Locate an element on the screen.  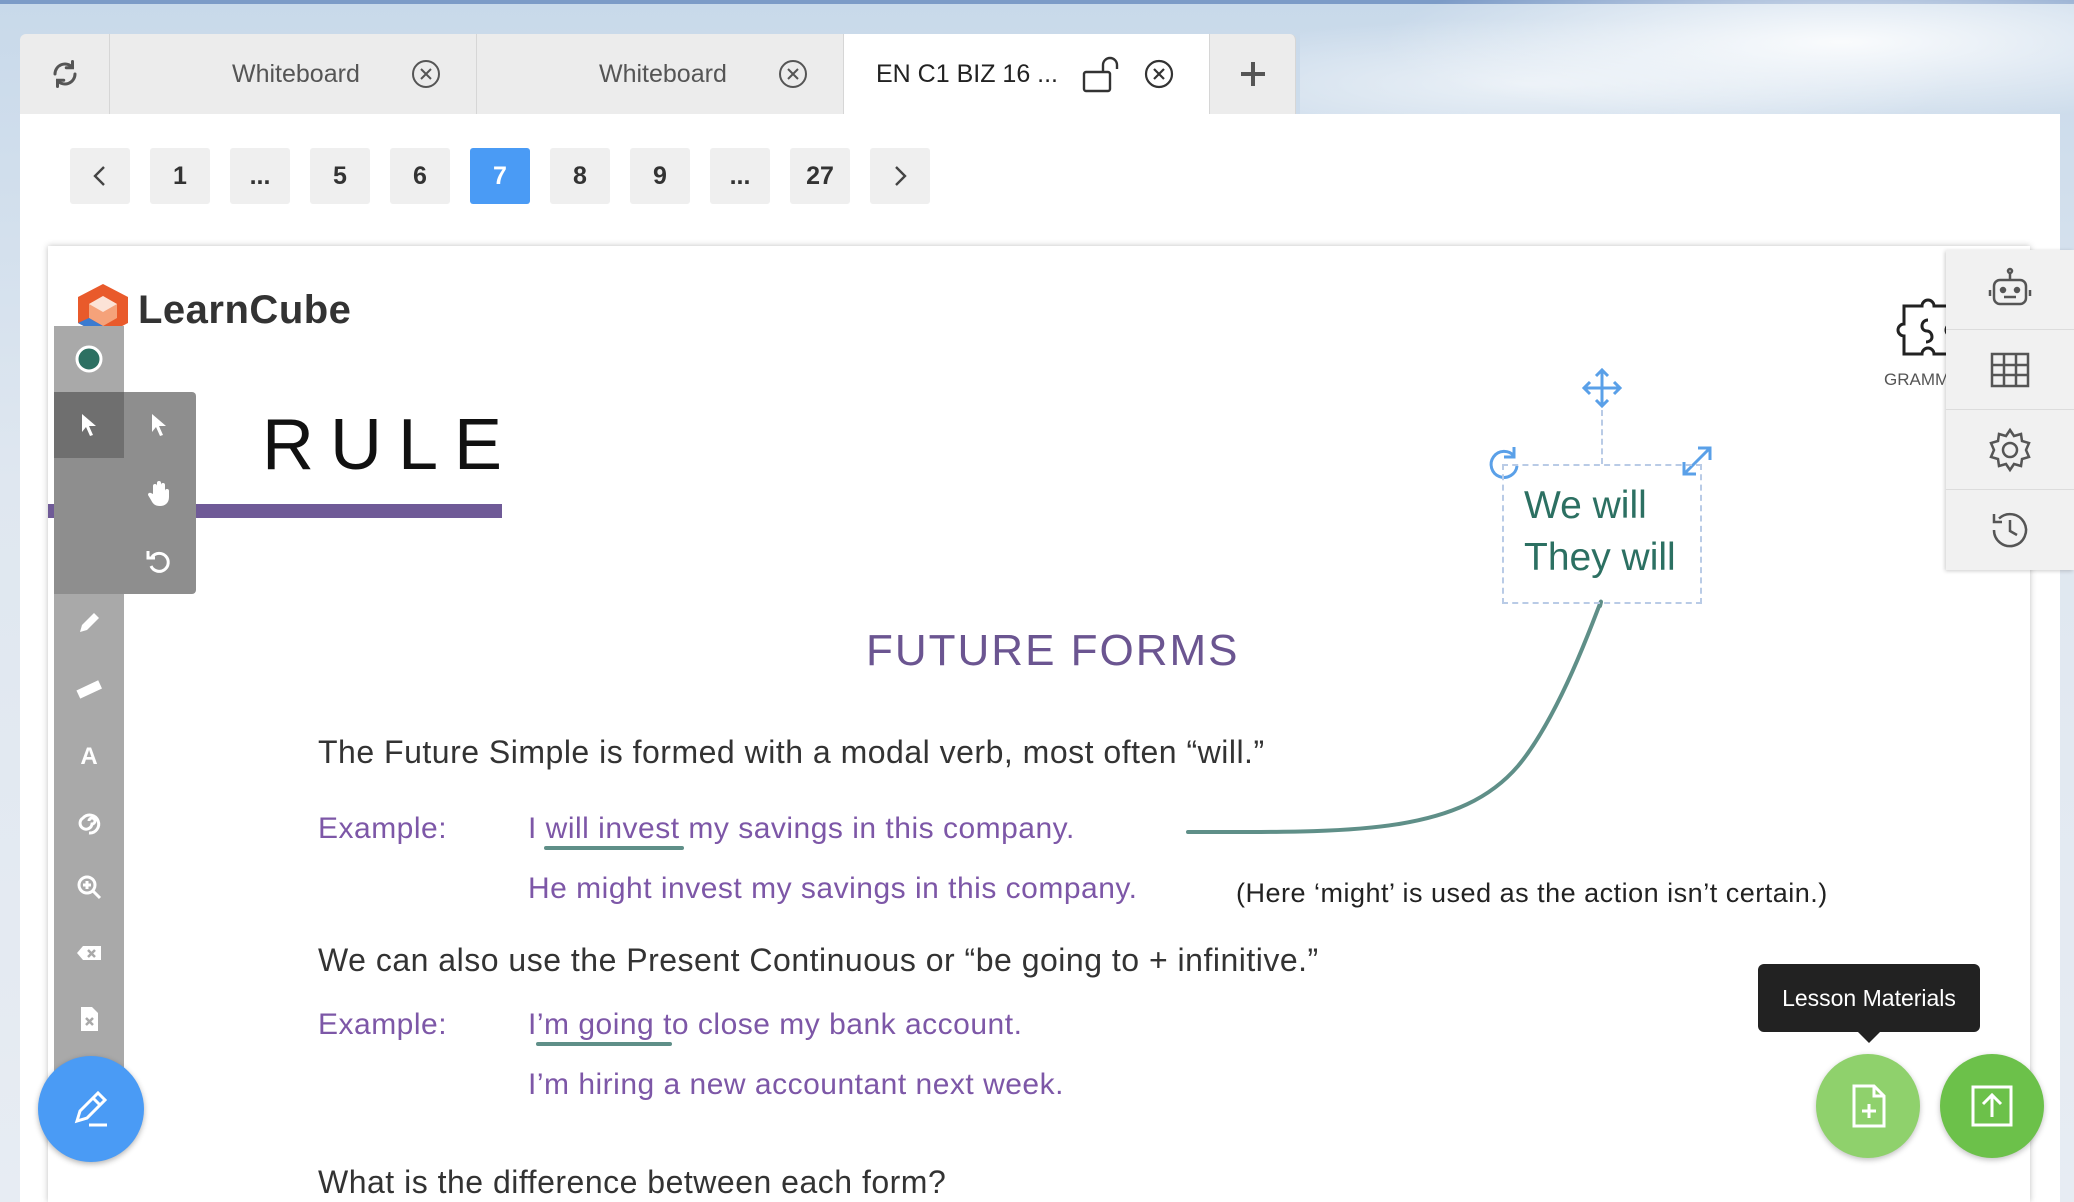
next-page-button is located at coordinates (900, 176).